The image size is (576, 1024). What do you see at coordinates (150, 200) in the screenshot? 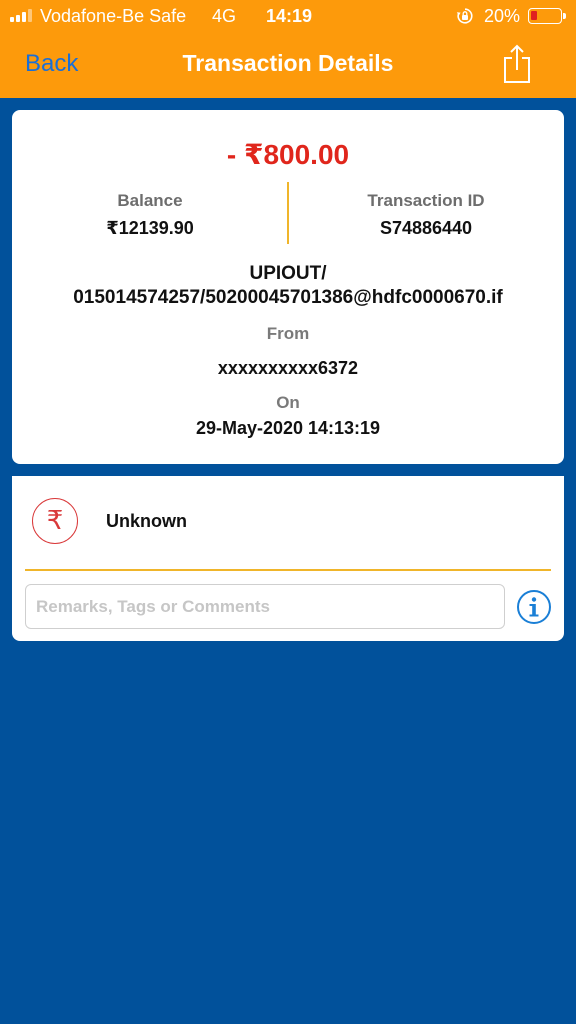
I see `balance-label: Balance` at bounding box center [150, 200].